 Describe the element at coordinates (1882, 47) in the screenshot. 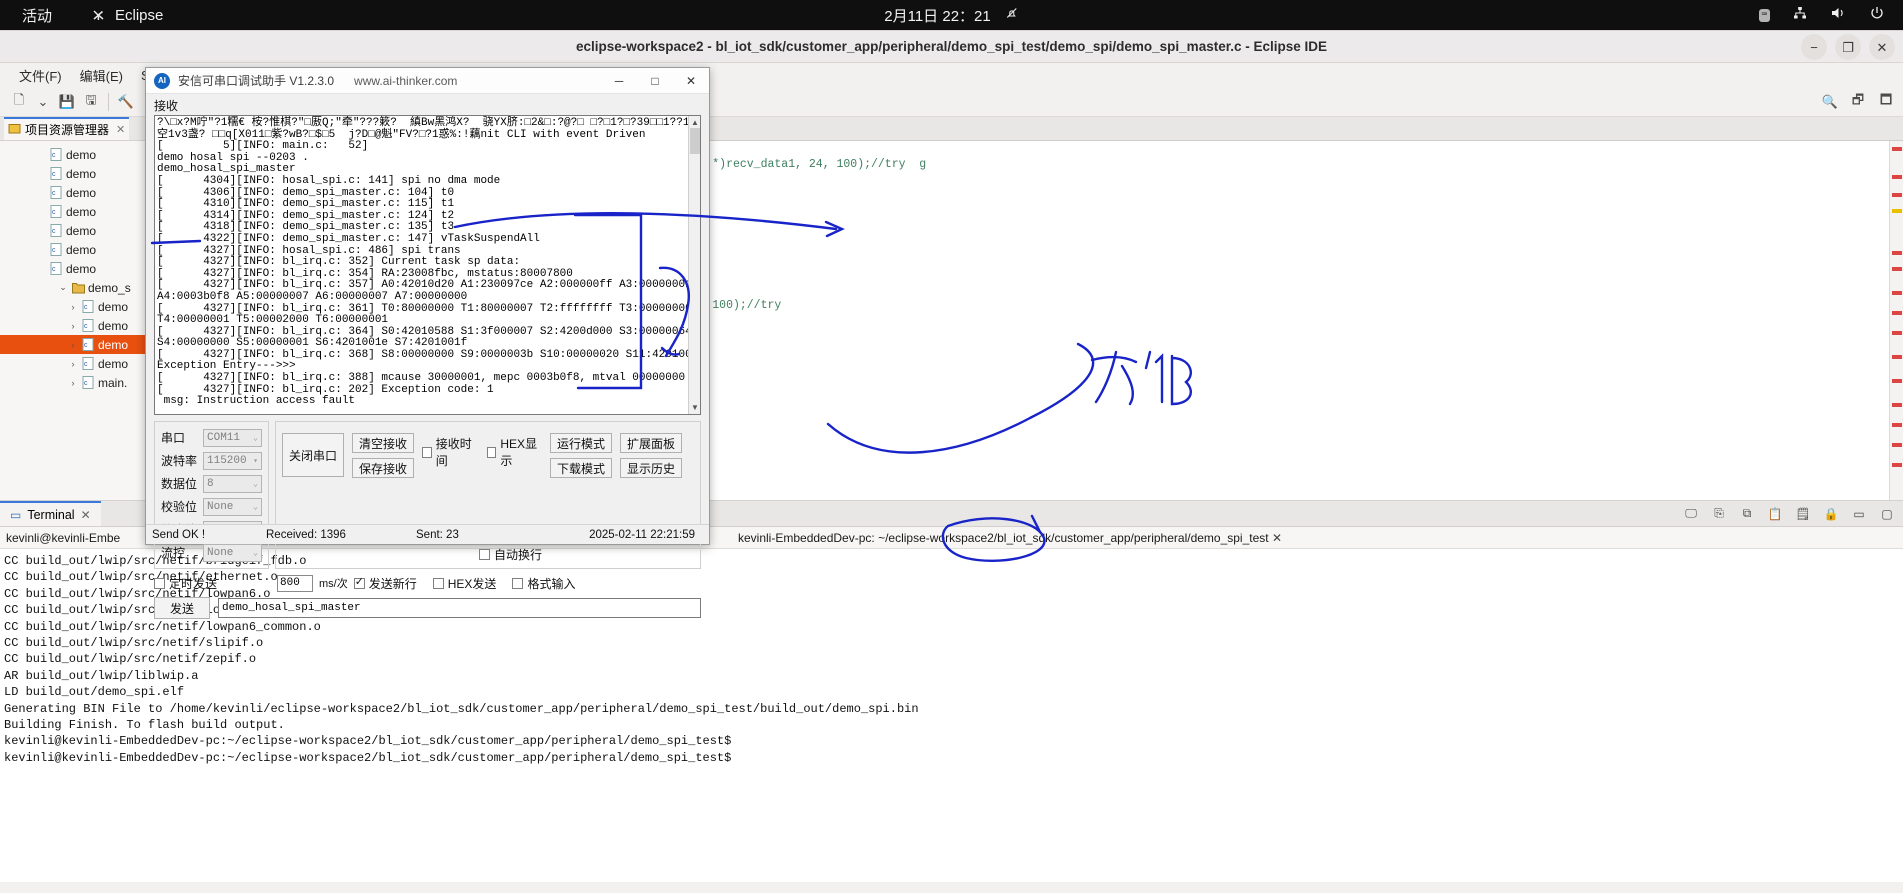

I see `close-button: ✕` at that location.